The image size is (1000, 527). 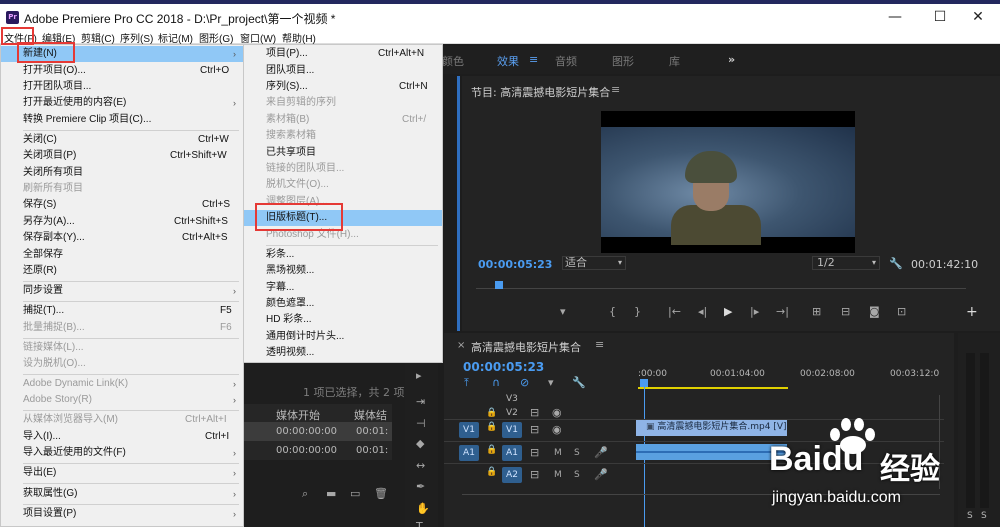 I want to click on wrench-icon: 🔧, so click(x=579, y=383).